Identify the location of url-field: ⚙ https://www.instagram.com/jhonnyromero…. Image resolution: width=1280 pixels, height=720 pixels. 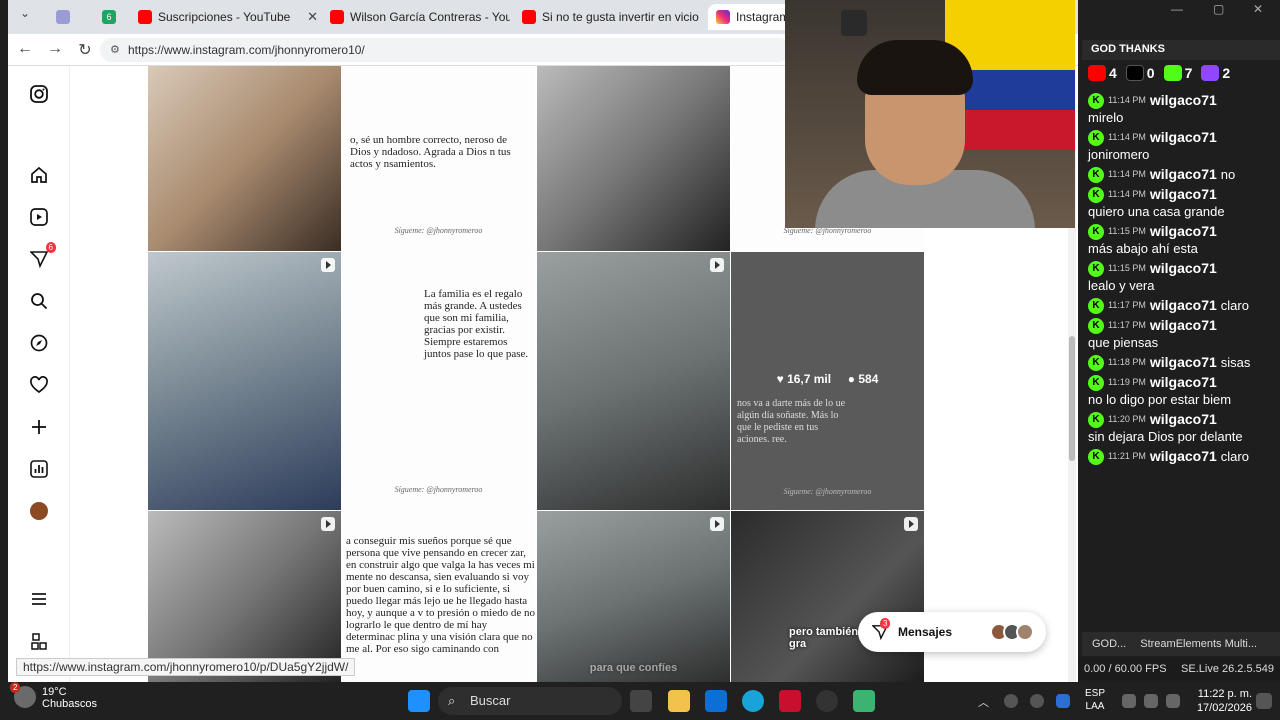
(445, 50).